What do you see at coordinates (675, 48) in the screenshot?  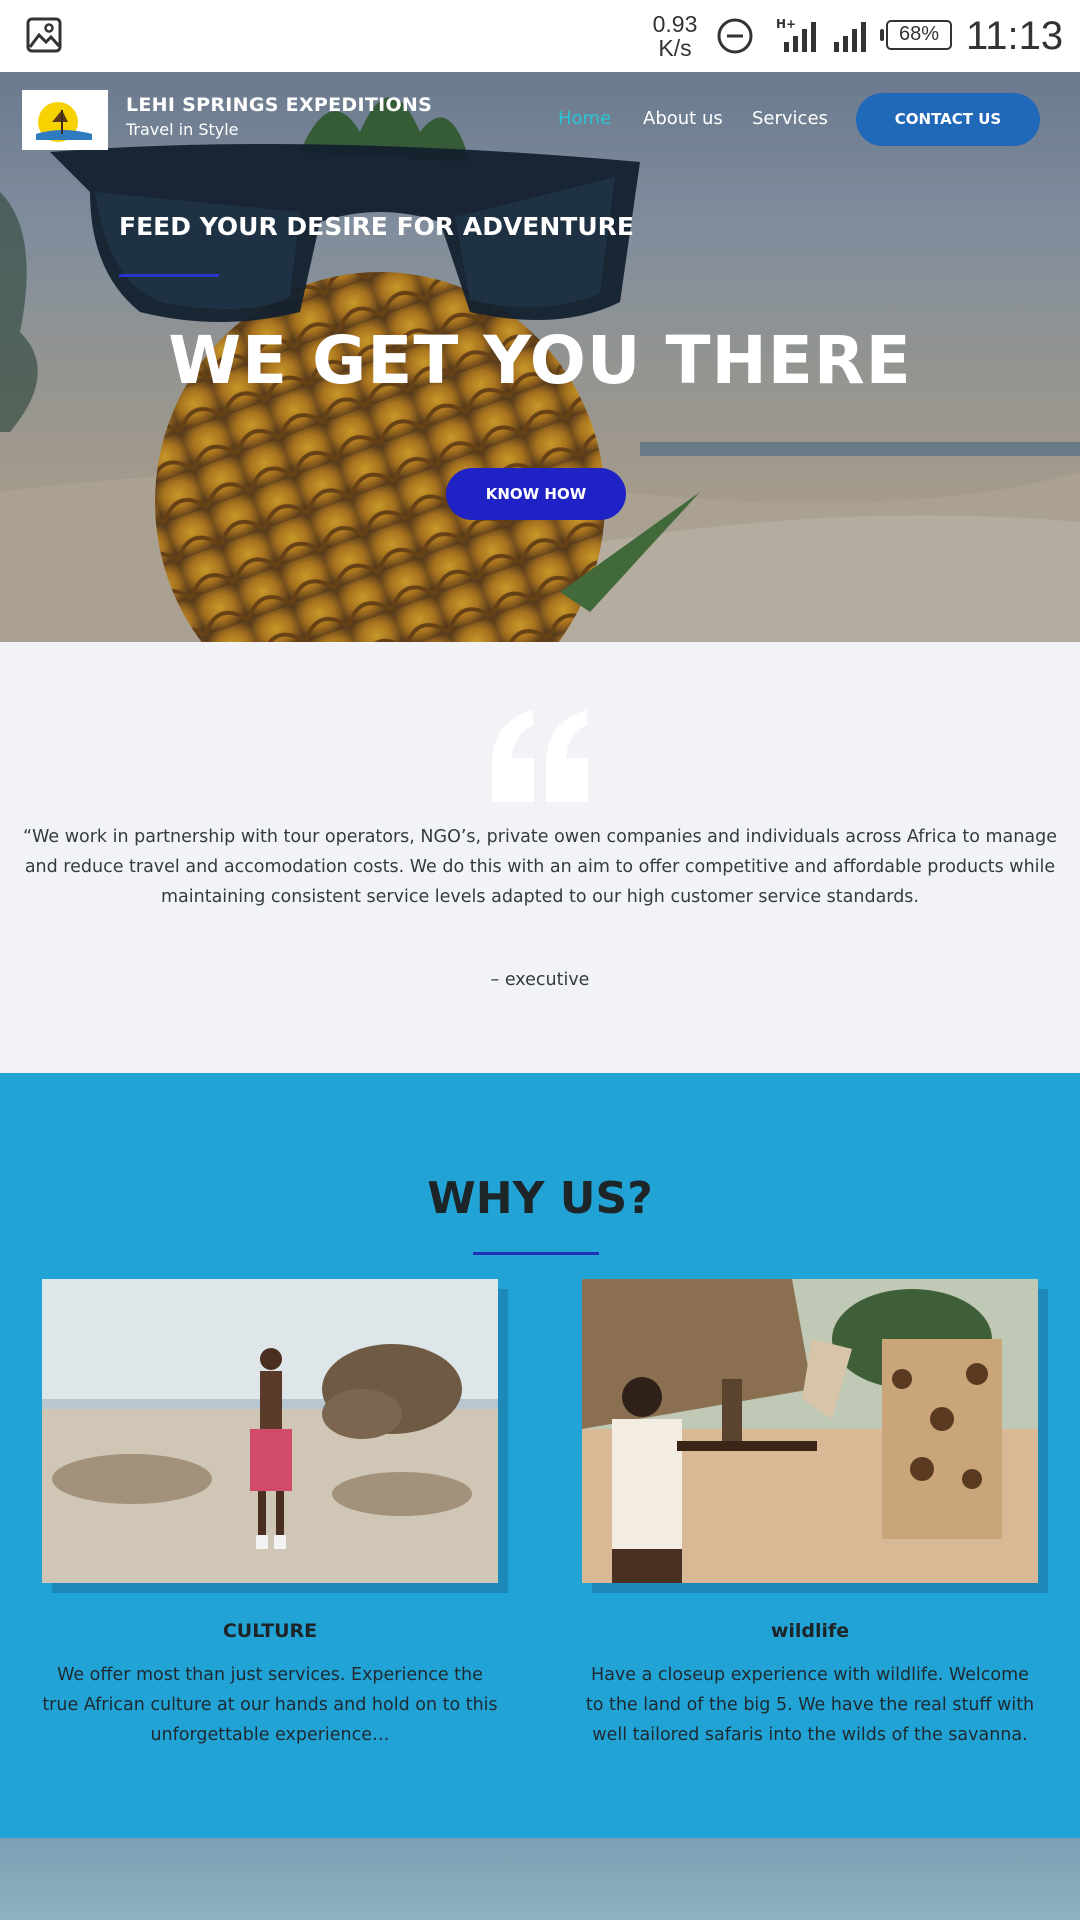 I see `network-speed-unit: K/s` at bounding box center [675, 48].